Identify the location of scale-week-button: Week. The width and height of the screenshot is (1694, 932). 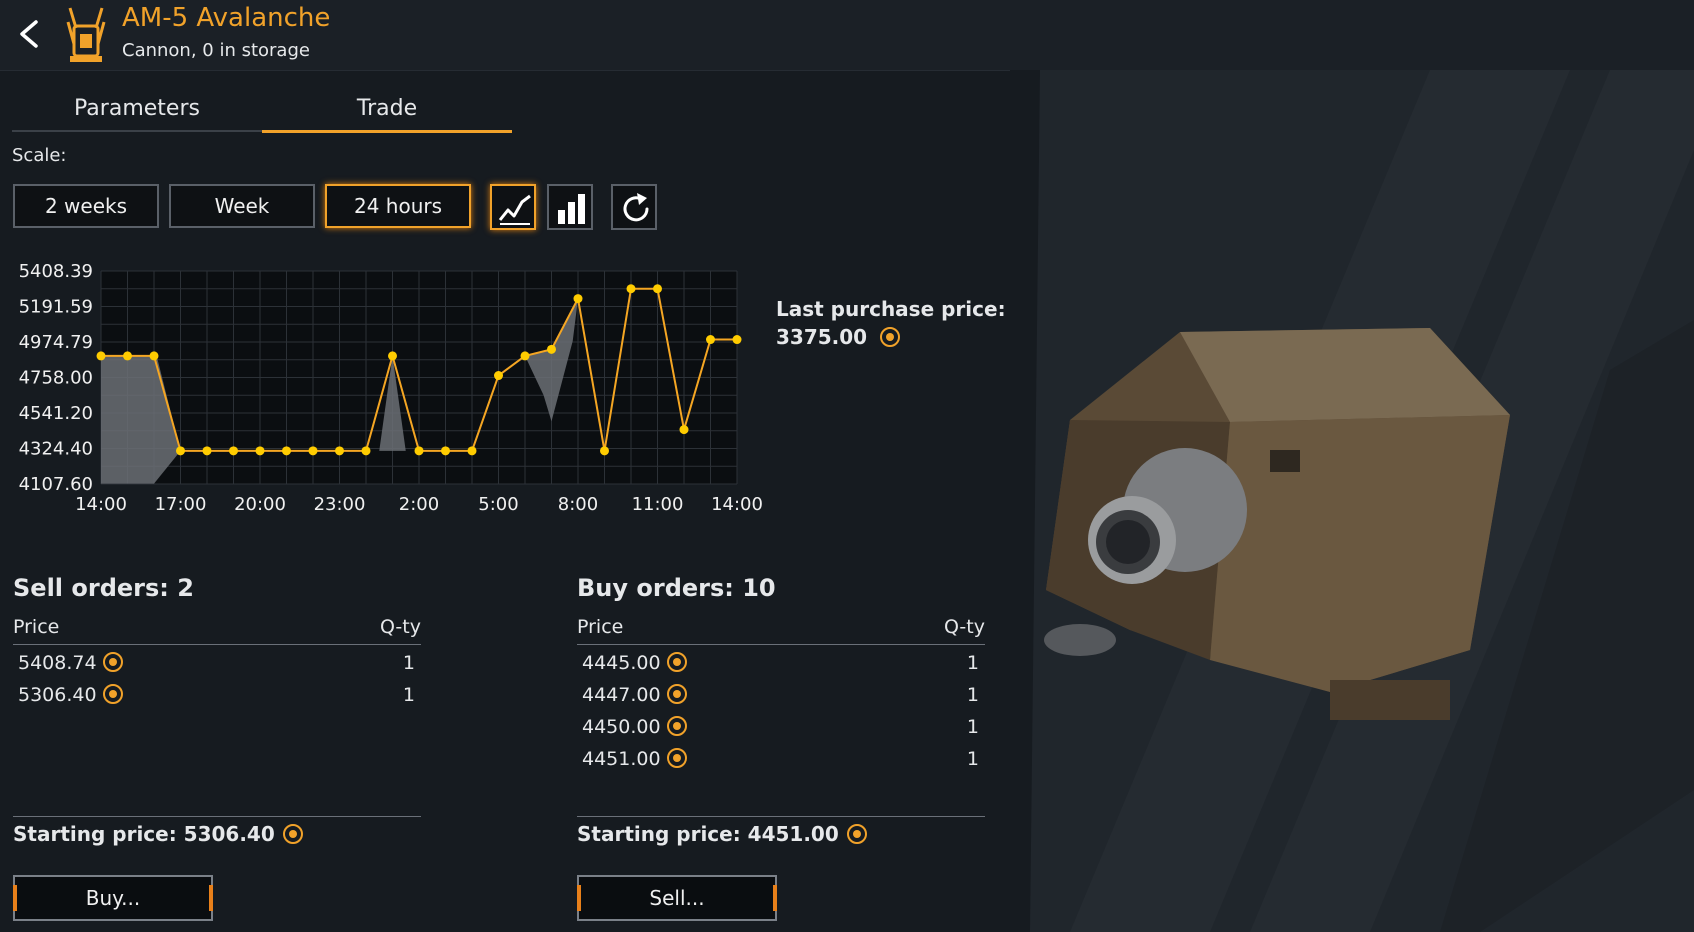
(242, 206).